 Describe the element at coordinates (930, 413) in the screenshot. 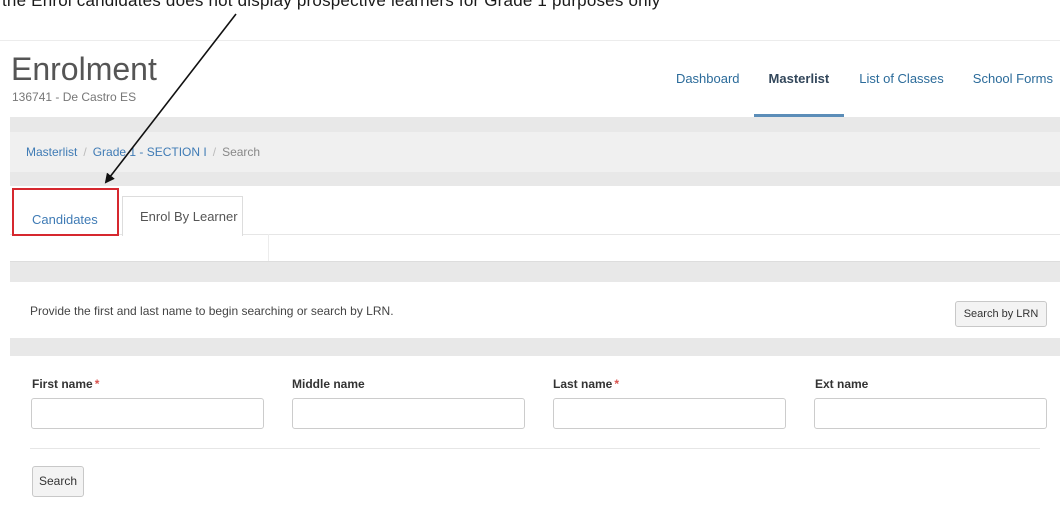

I see `ext-name-input` at that location.